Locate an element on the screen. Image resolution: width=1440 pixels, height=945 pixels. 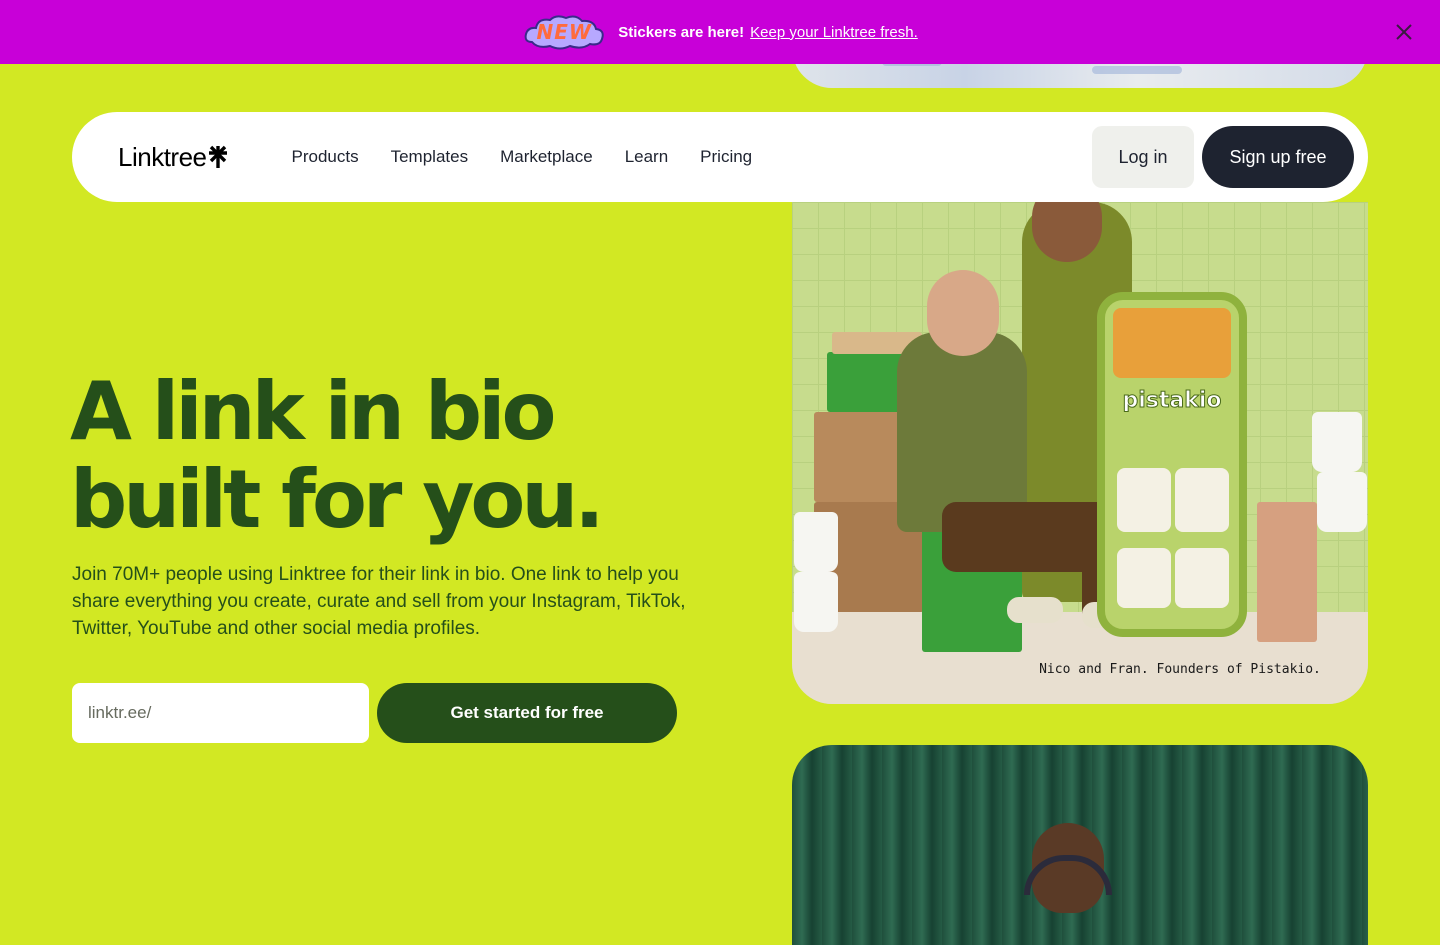
nav-templates: Templates is located at coordinates (429, 157).